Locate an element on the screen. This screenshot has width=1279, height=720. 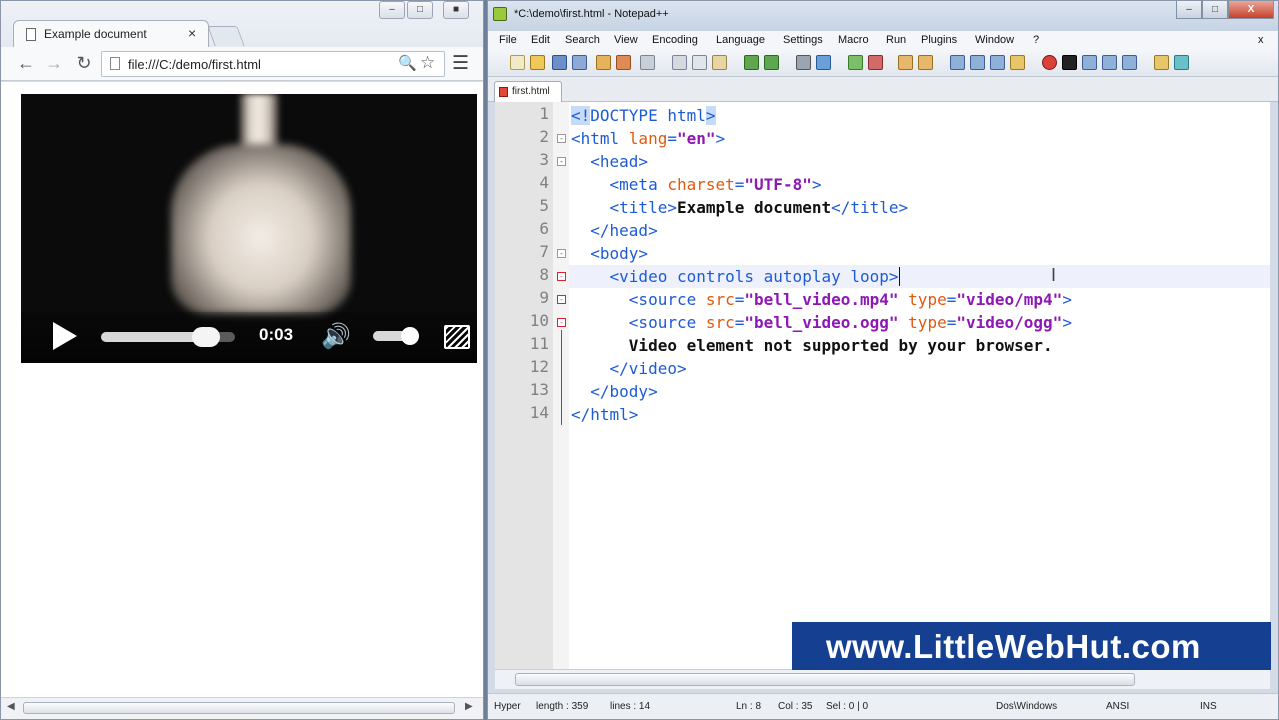
status-selection: Sel : 0 | 0 is located at coordinates (847, 706).